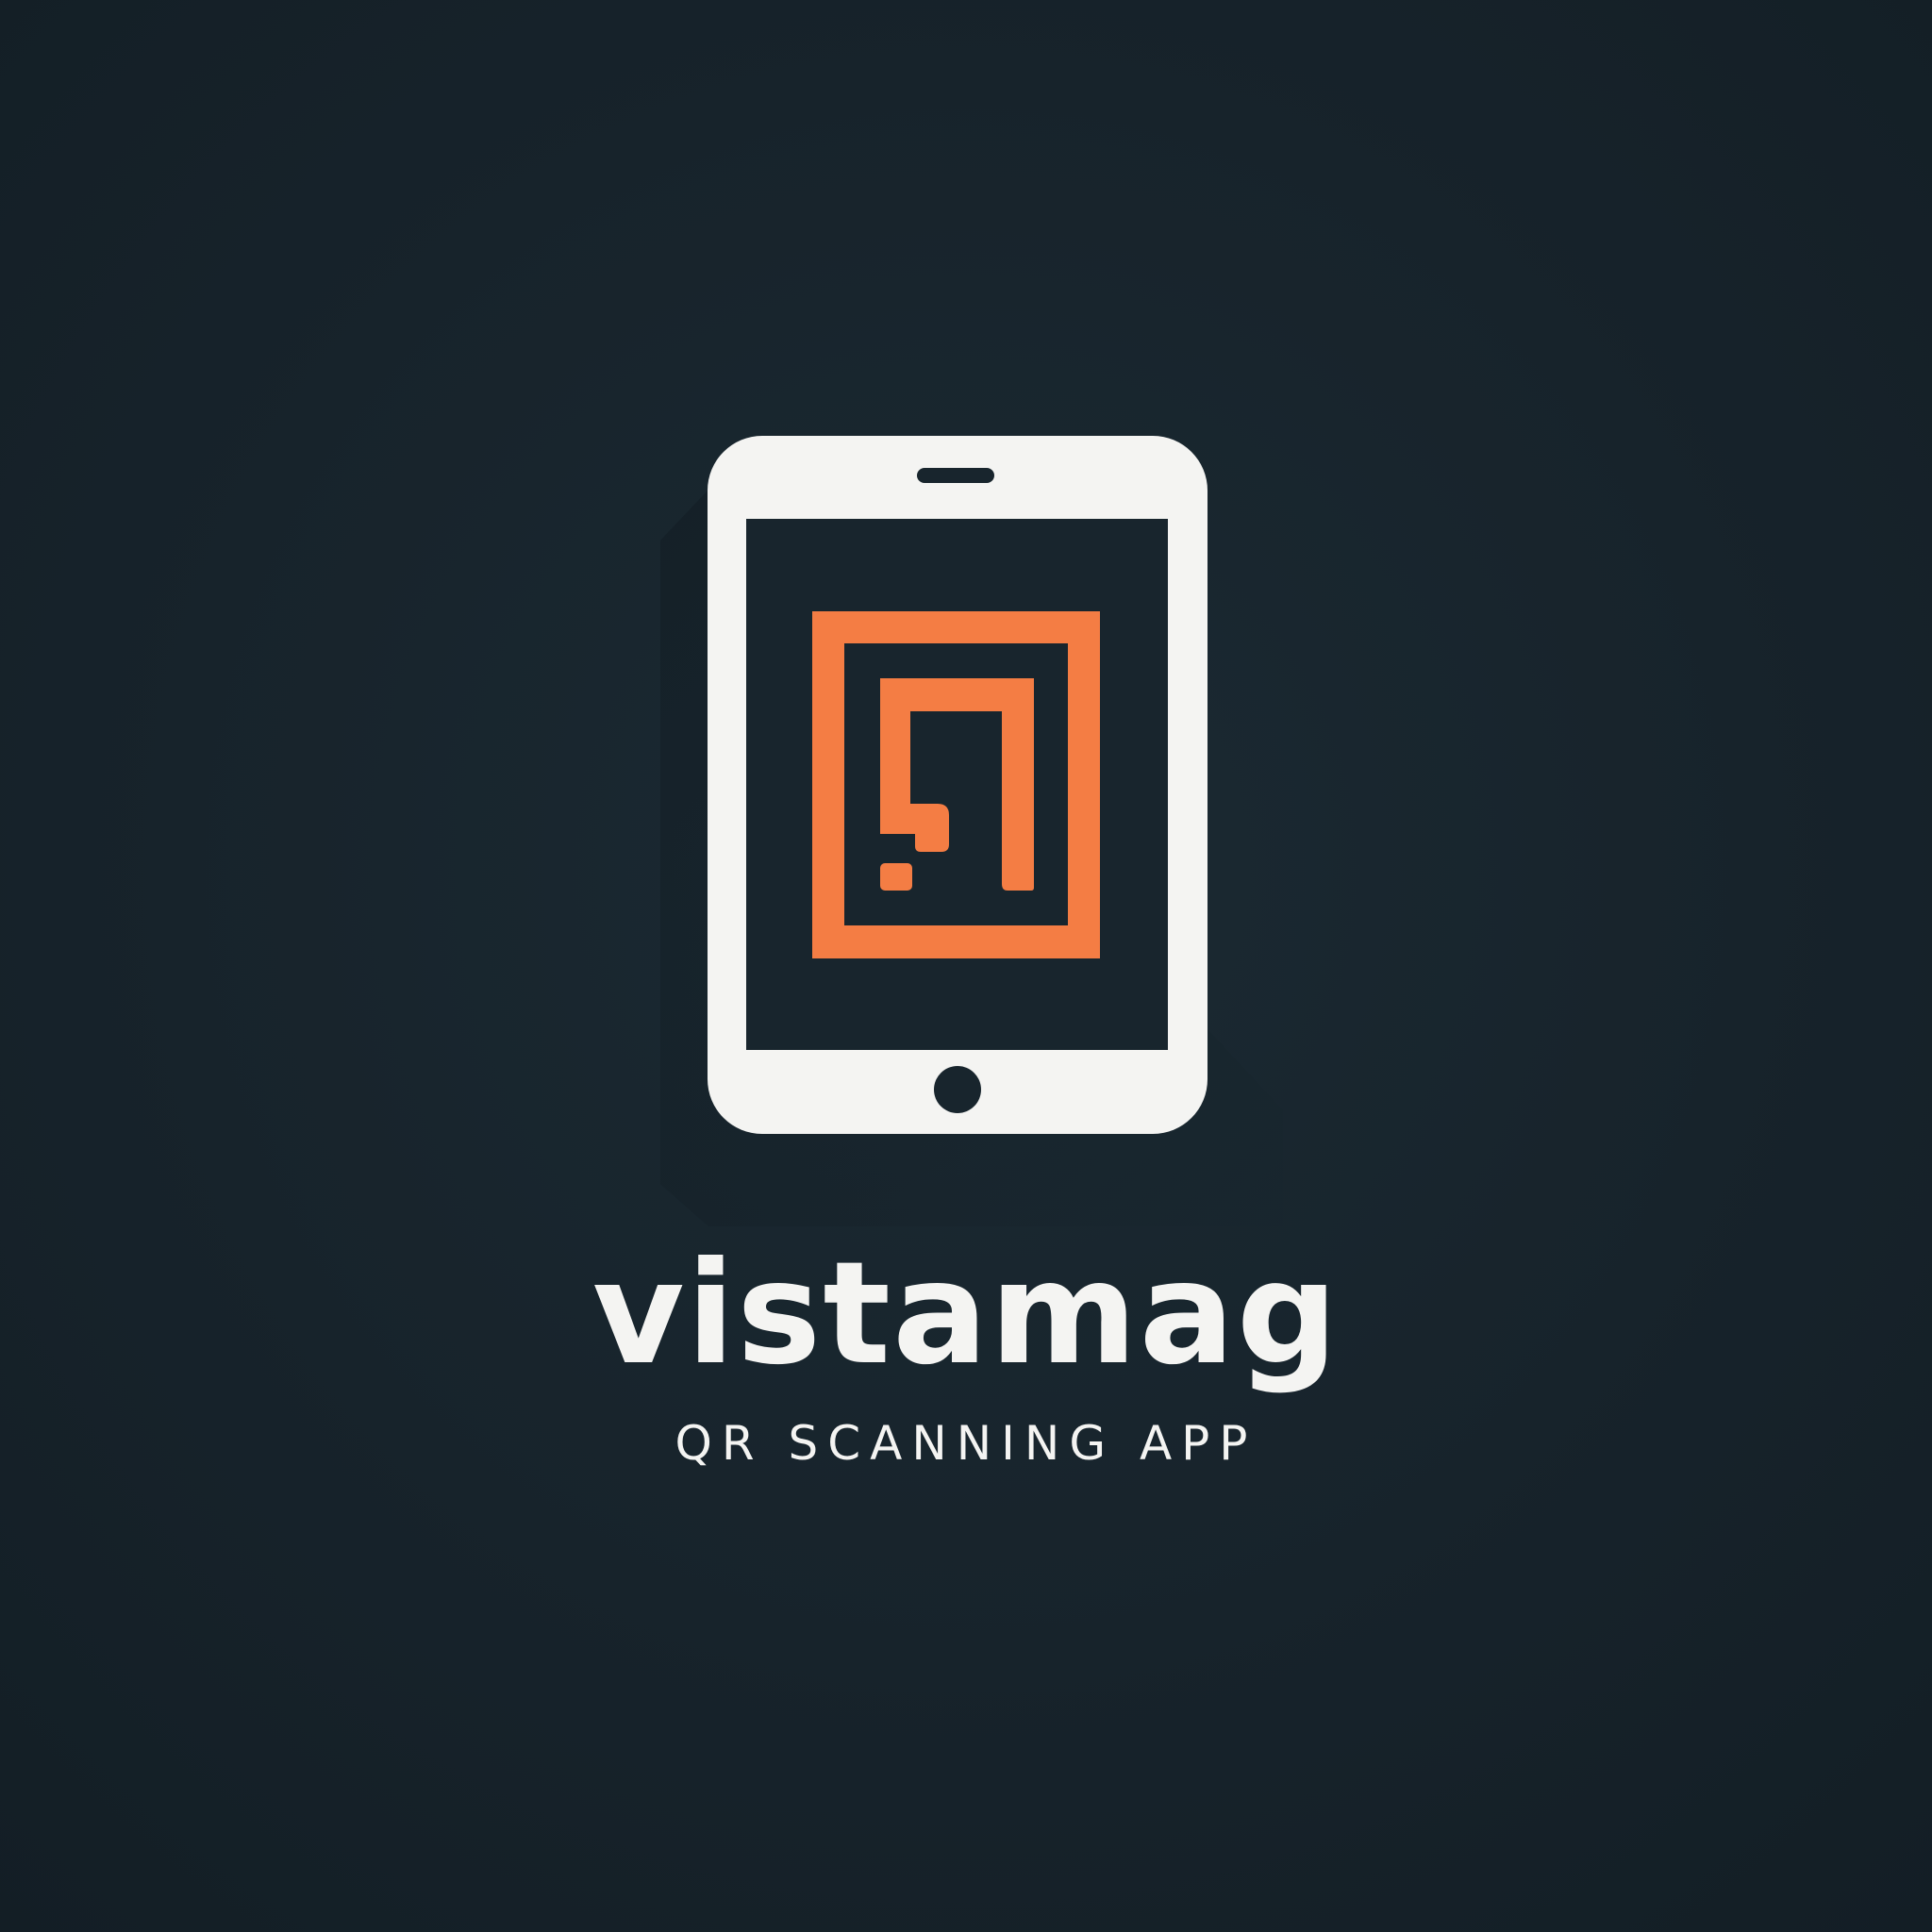  Describe the element at coordinates (956, 475) in the screenshot. I see `device-speaker` at that location.